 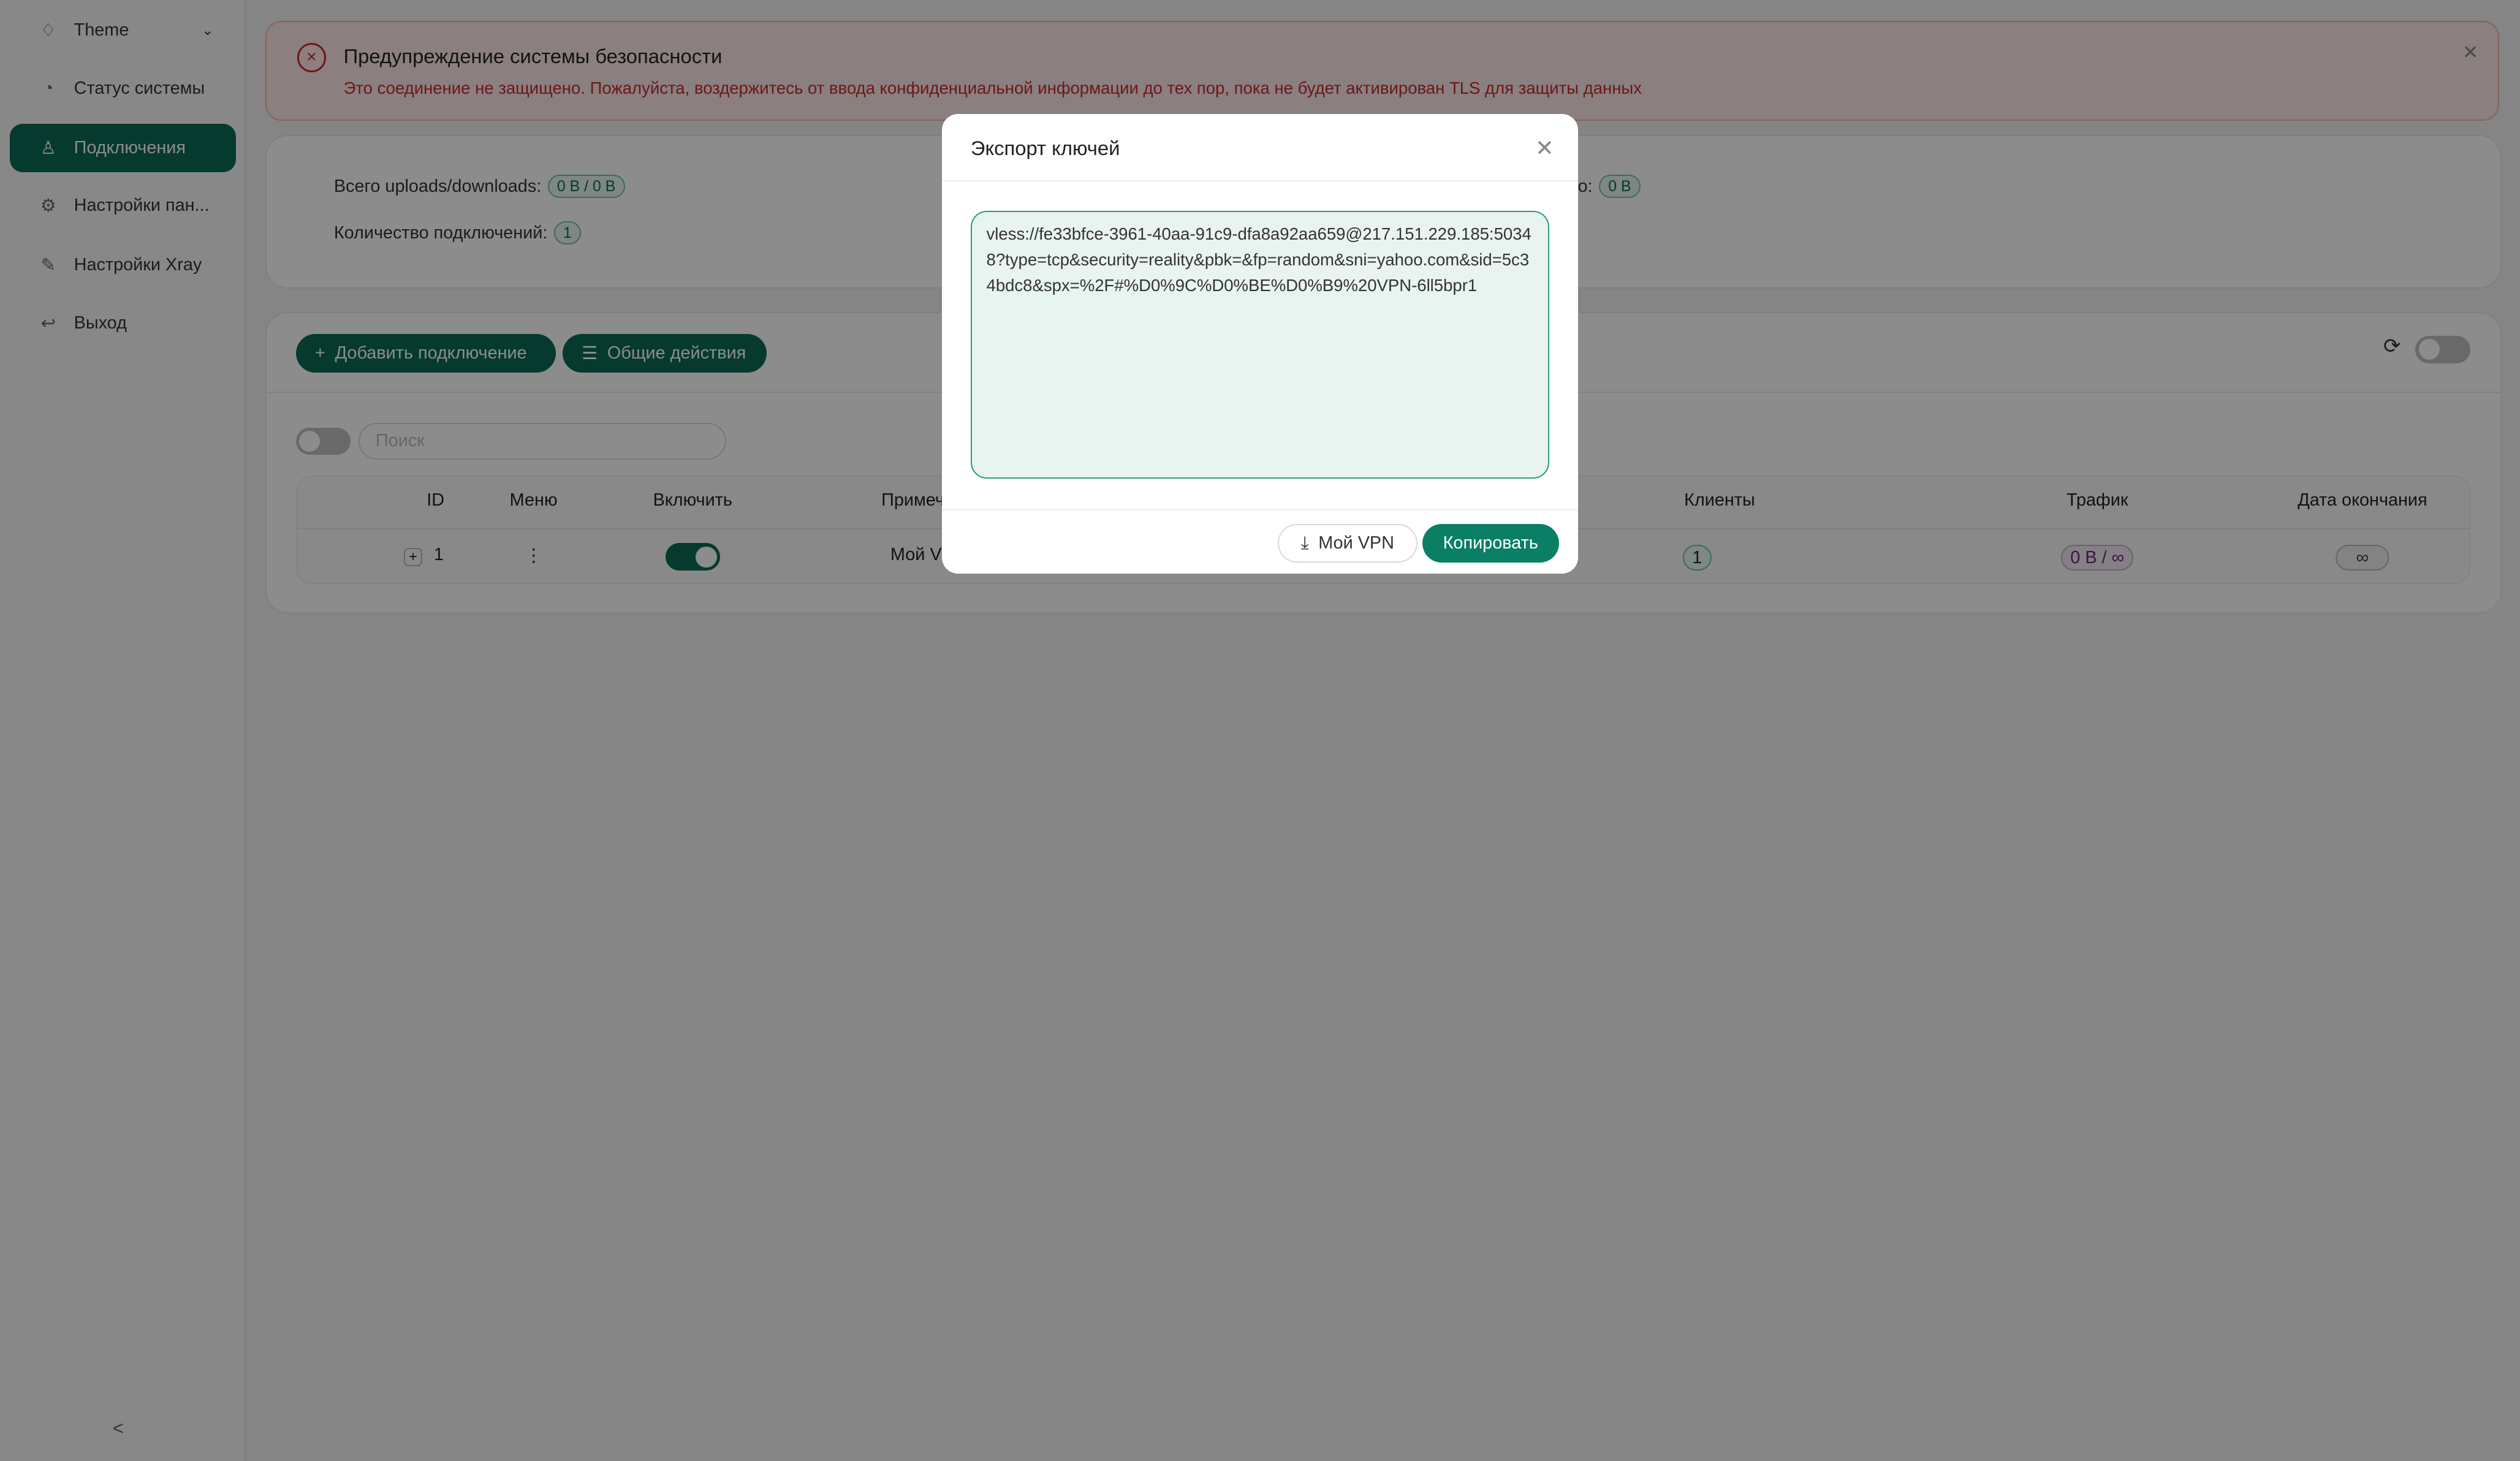 I want to click on close-icon: ✕, so click(x=1544, y=148).